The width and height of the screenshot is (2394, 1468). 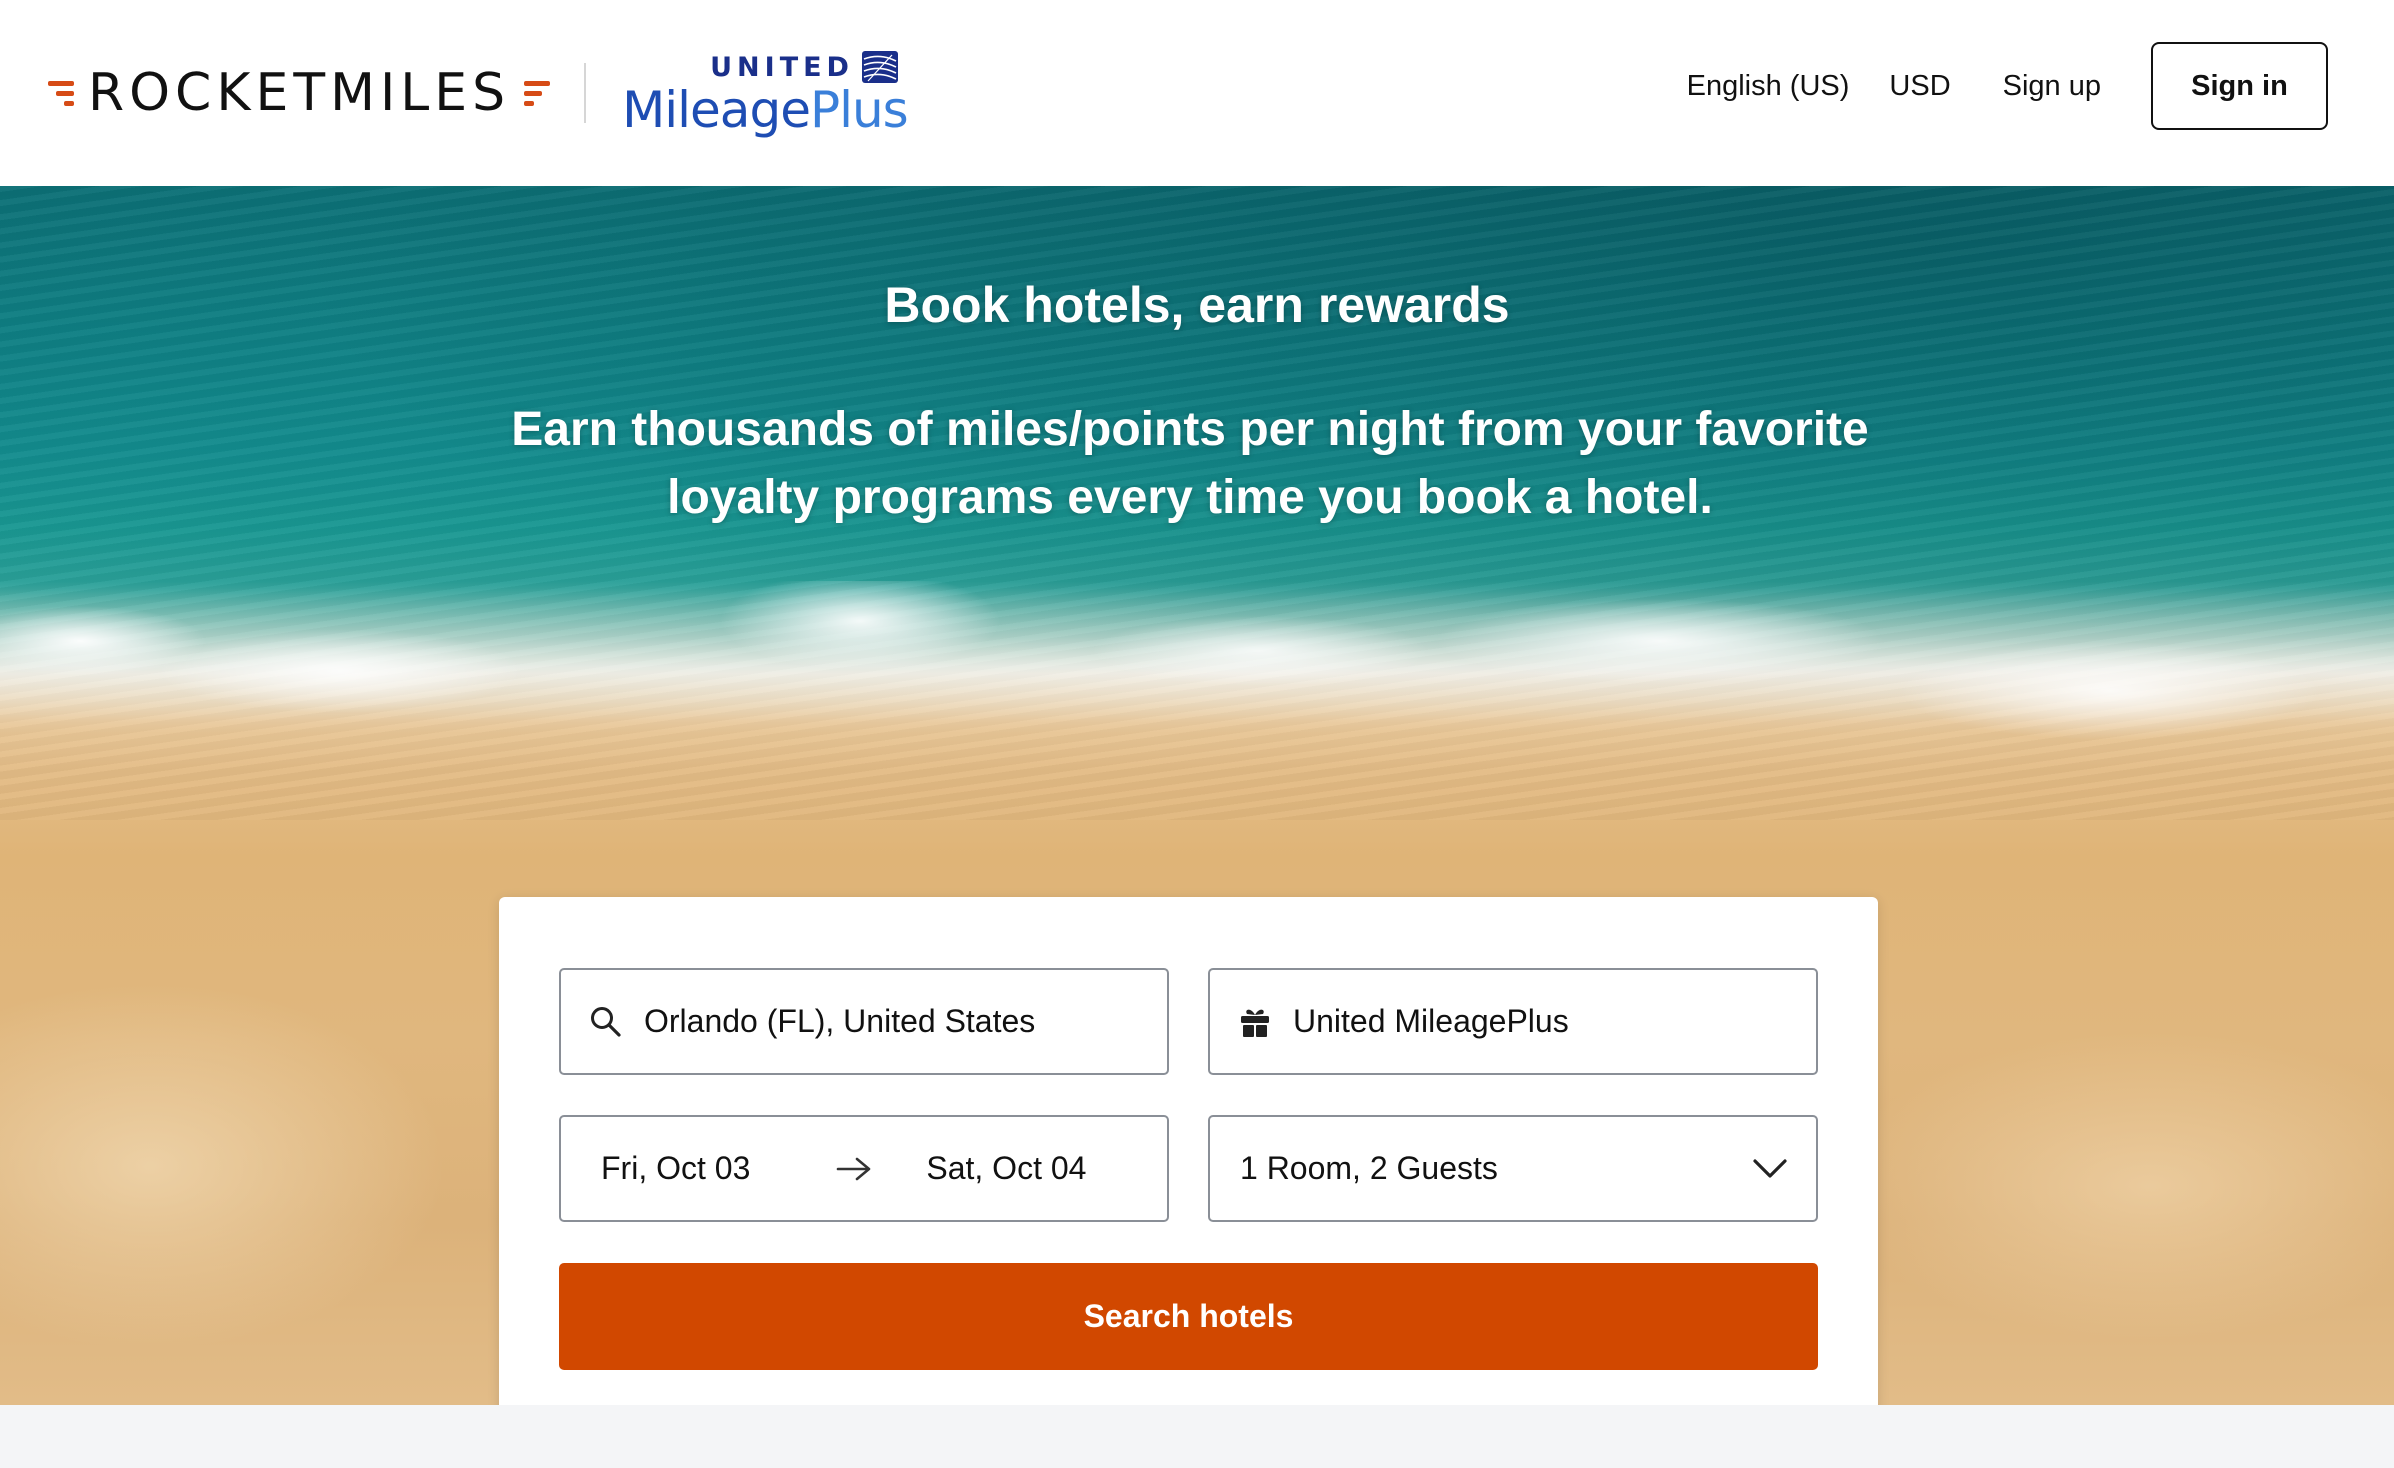 I want to click on rocketmiles-logo: ROCKETMILES, so click(x=299, y=93).